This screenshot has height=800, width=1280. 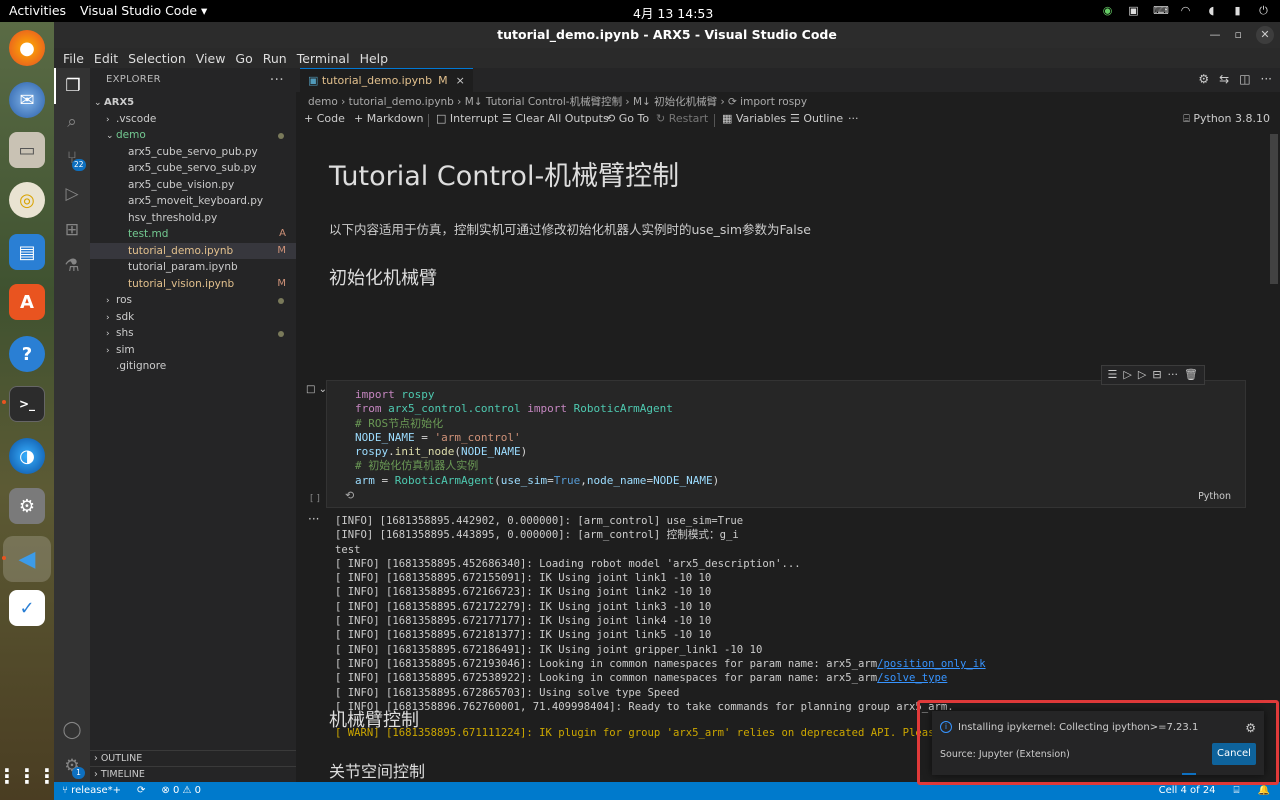 I want to click on scrollbar, so click(x=1274, y=209).